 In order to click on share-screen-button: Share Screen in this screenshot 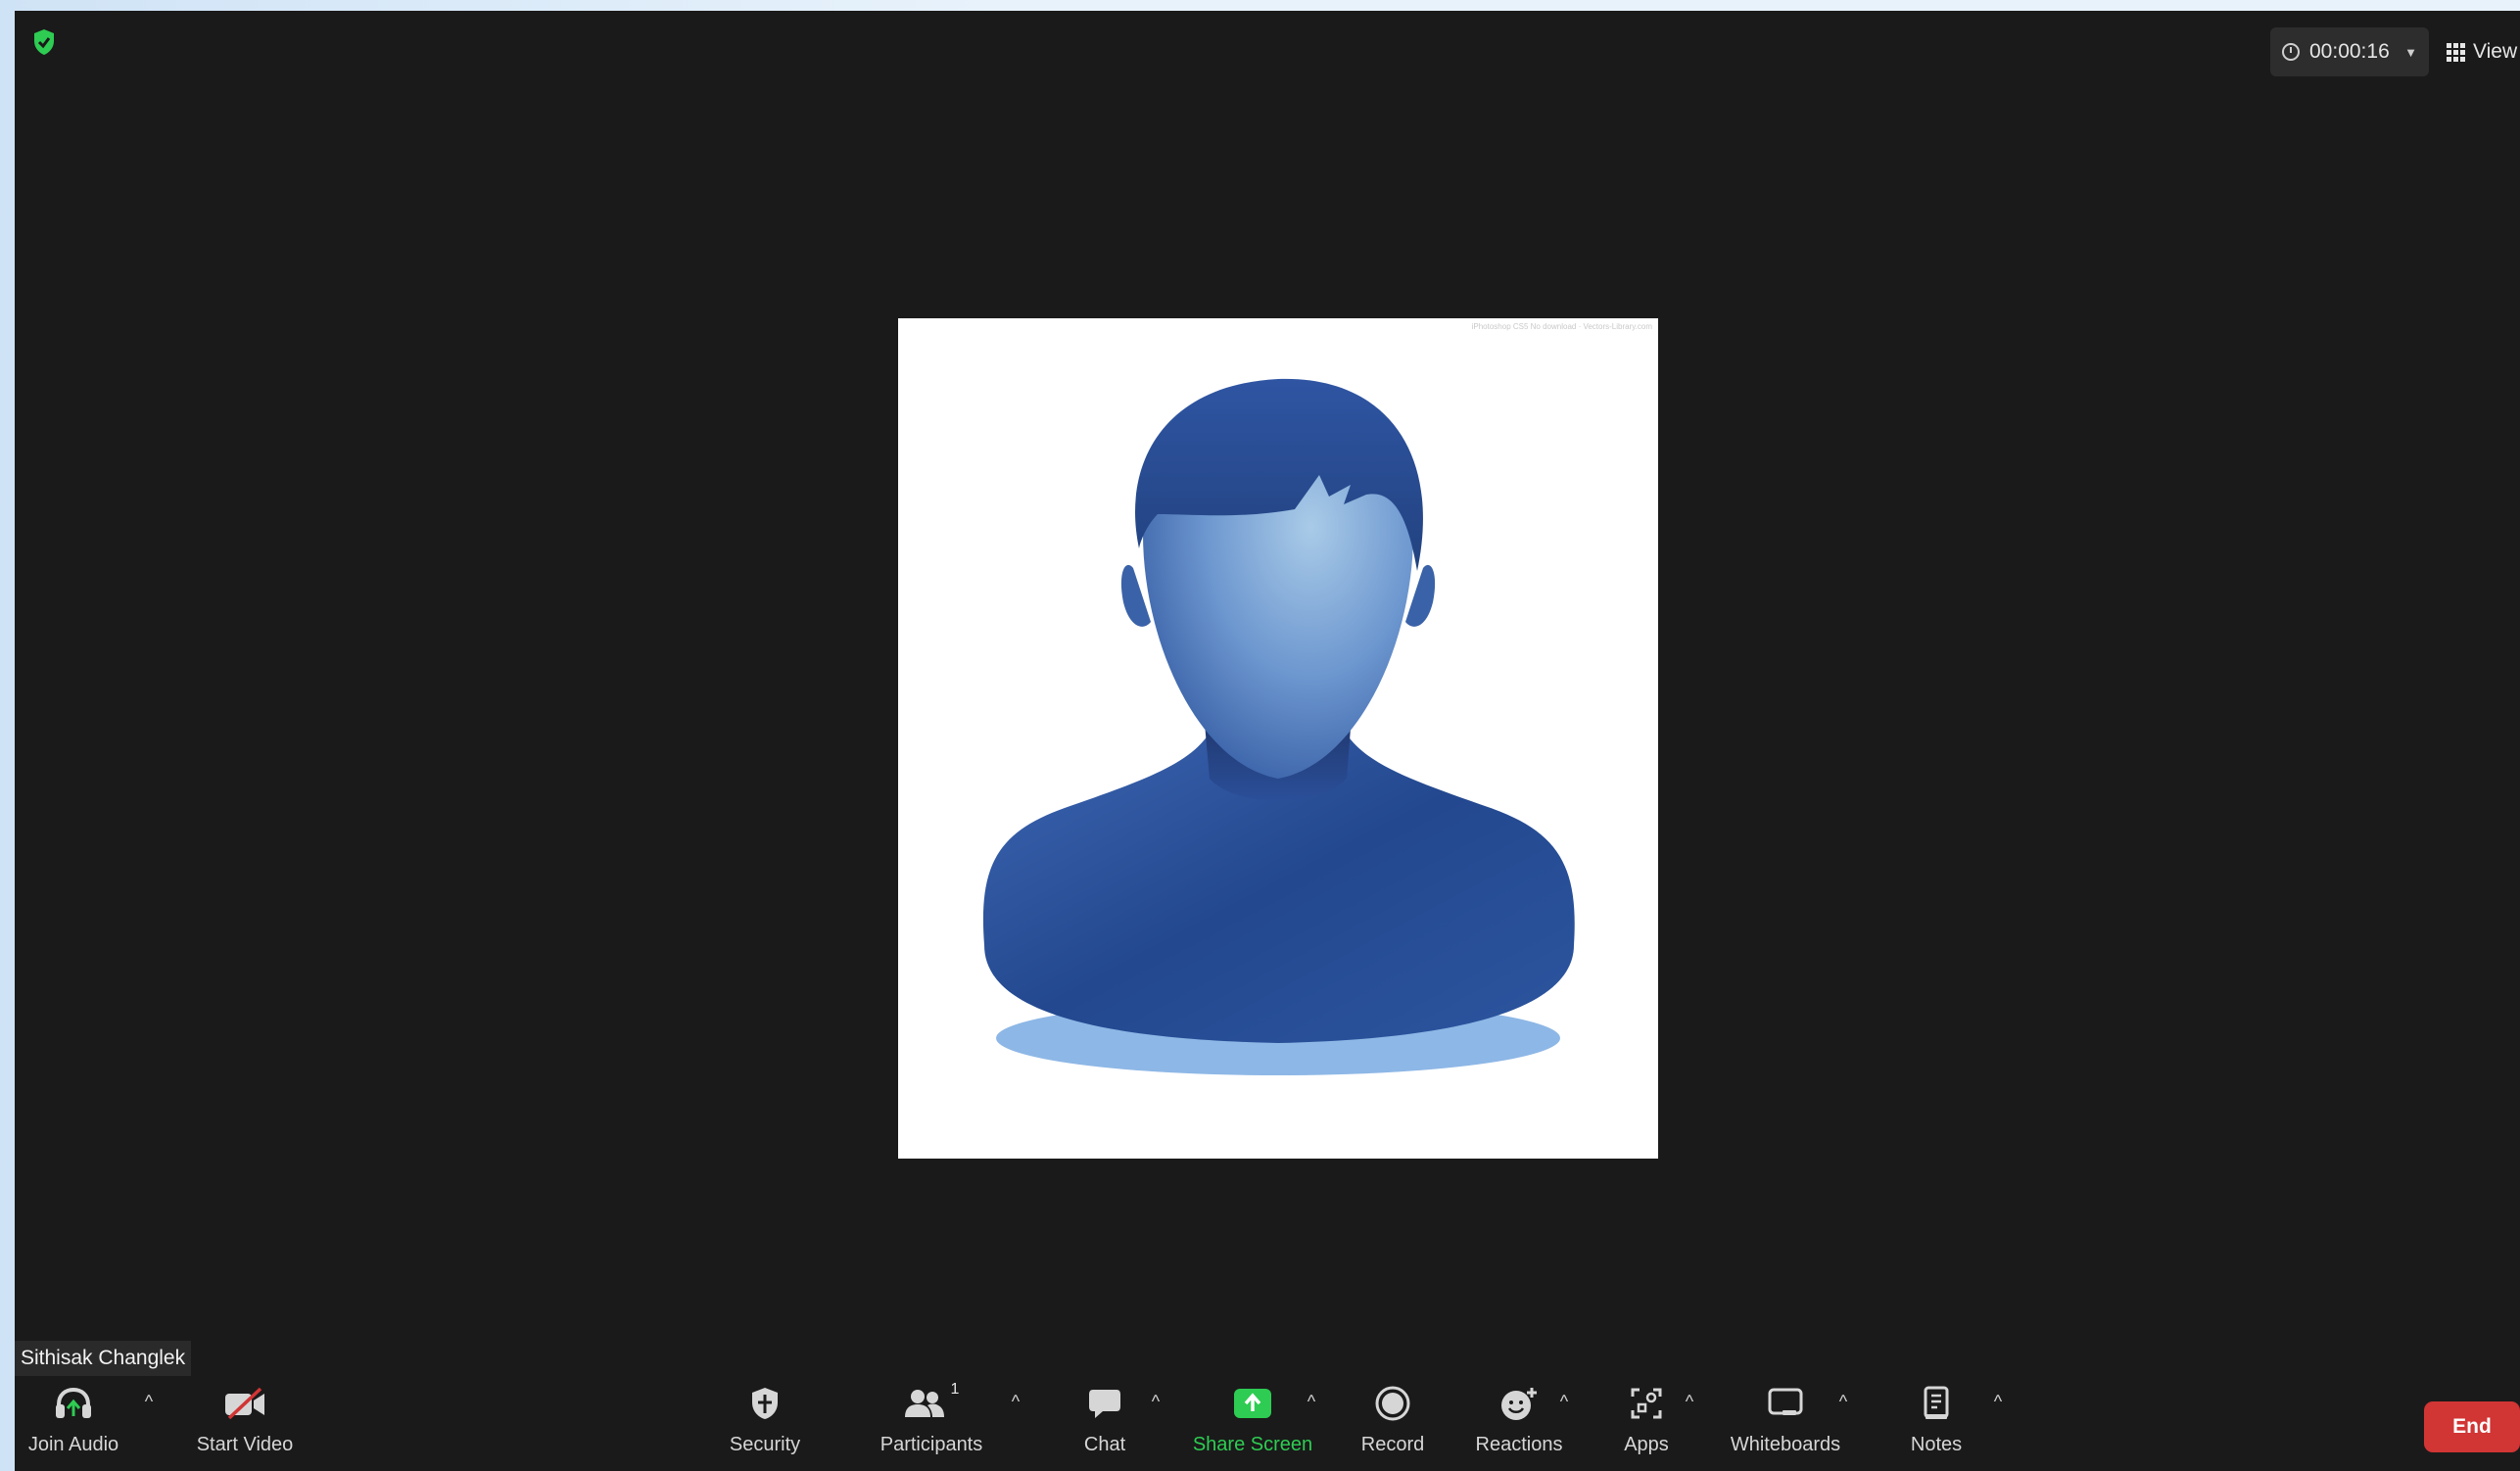, I will do `click(1252, 1425)`.